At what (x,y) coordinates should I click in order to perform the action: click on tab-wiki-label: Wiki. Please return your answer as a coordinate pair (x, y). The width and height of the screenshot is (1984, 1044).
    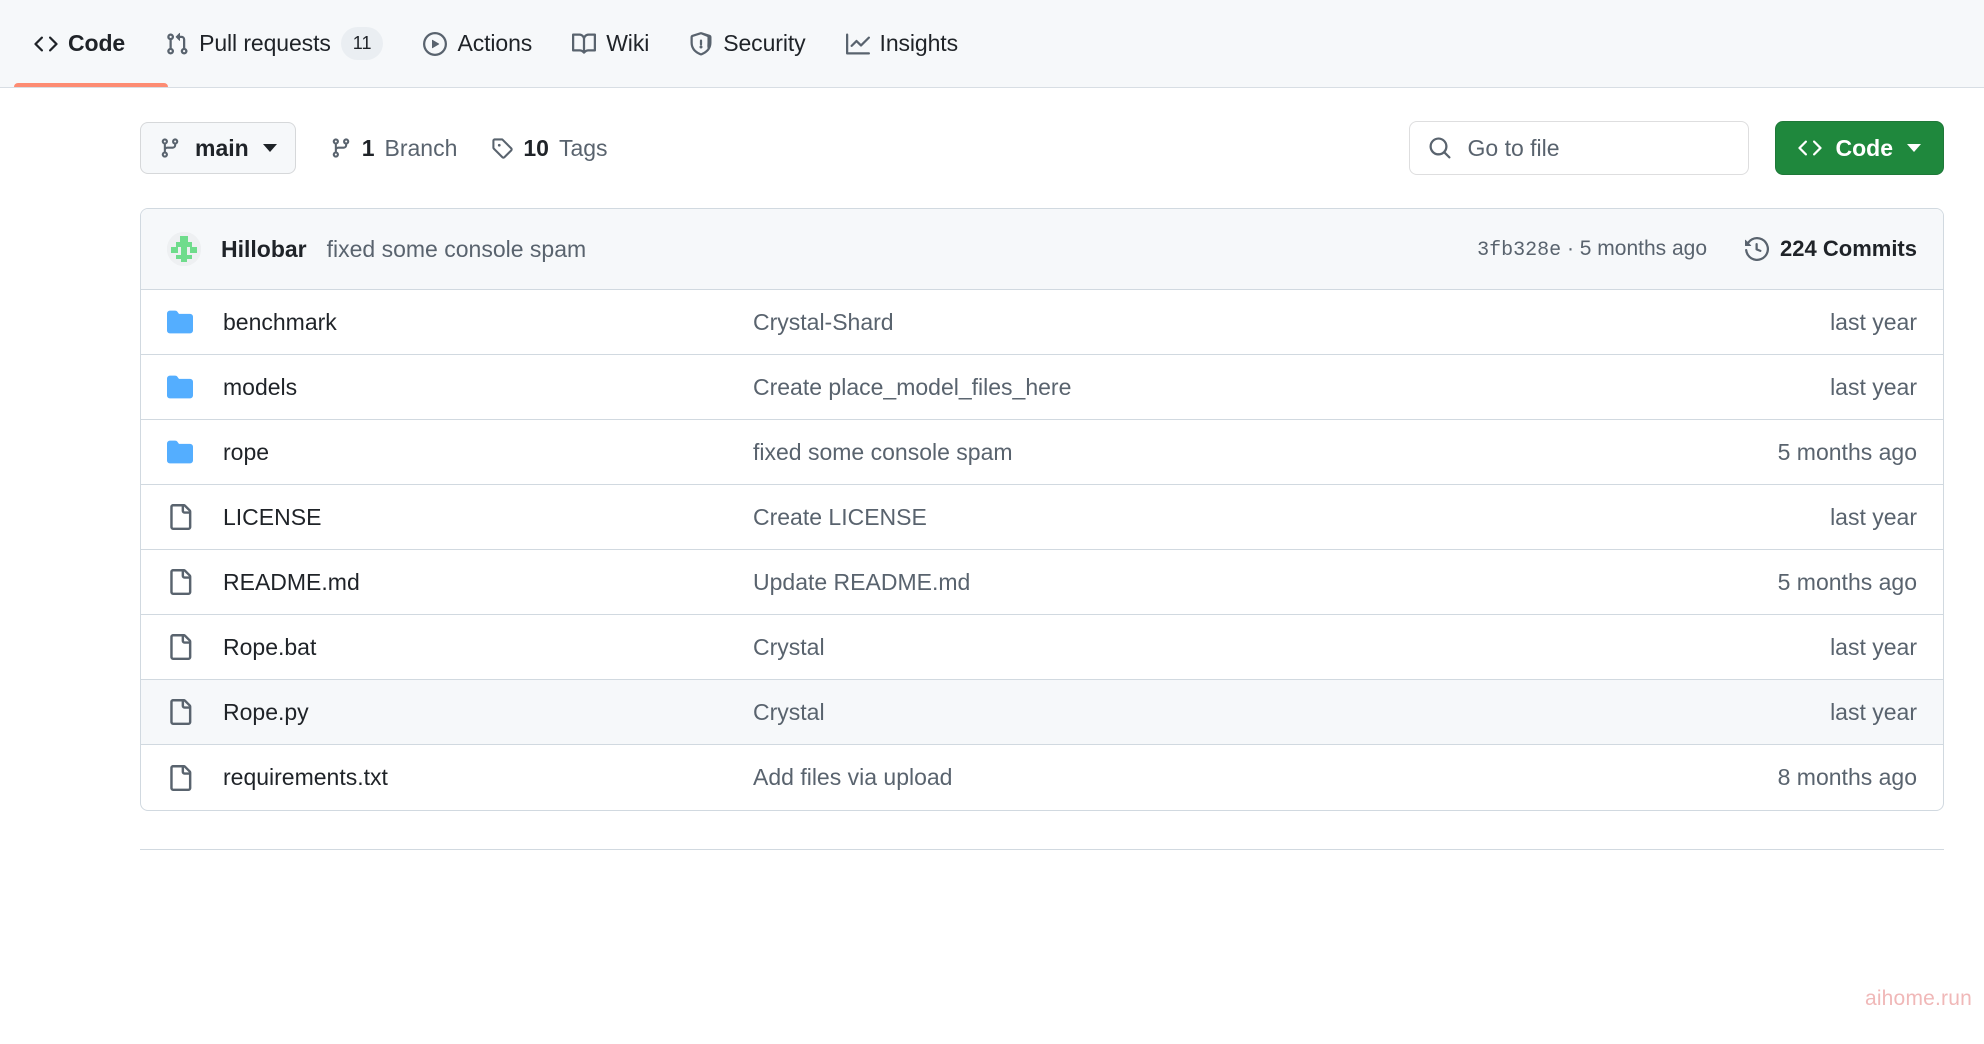
    Looking at the image, I should click on (628, 43).